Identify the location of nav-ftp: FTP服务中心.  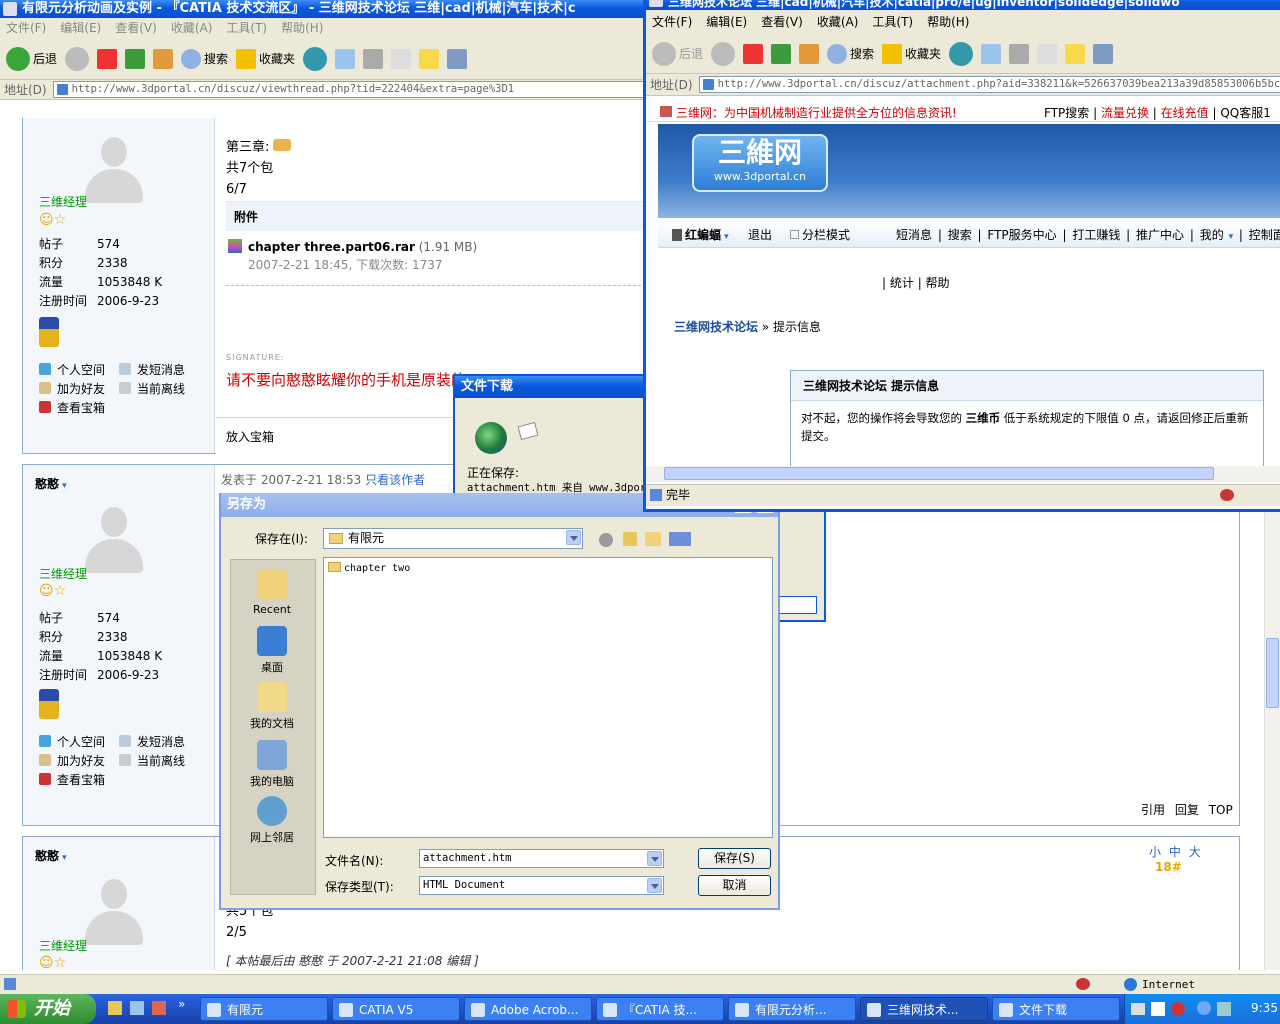
(1021, 235).